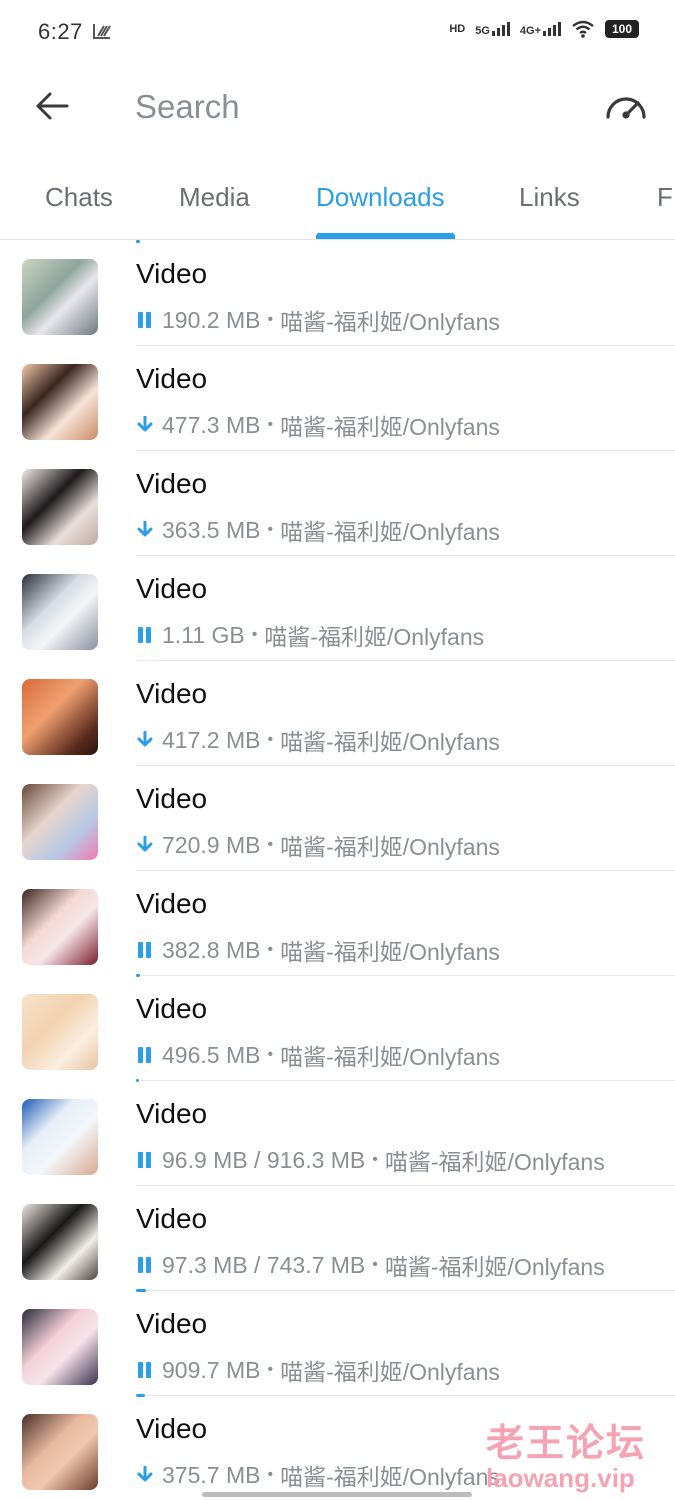  Describe the element at coordinates (665, 197) in the screenshot. I see `tab-files-partial: F` at that location.